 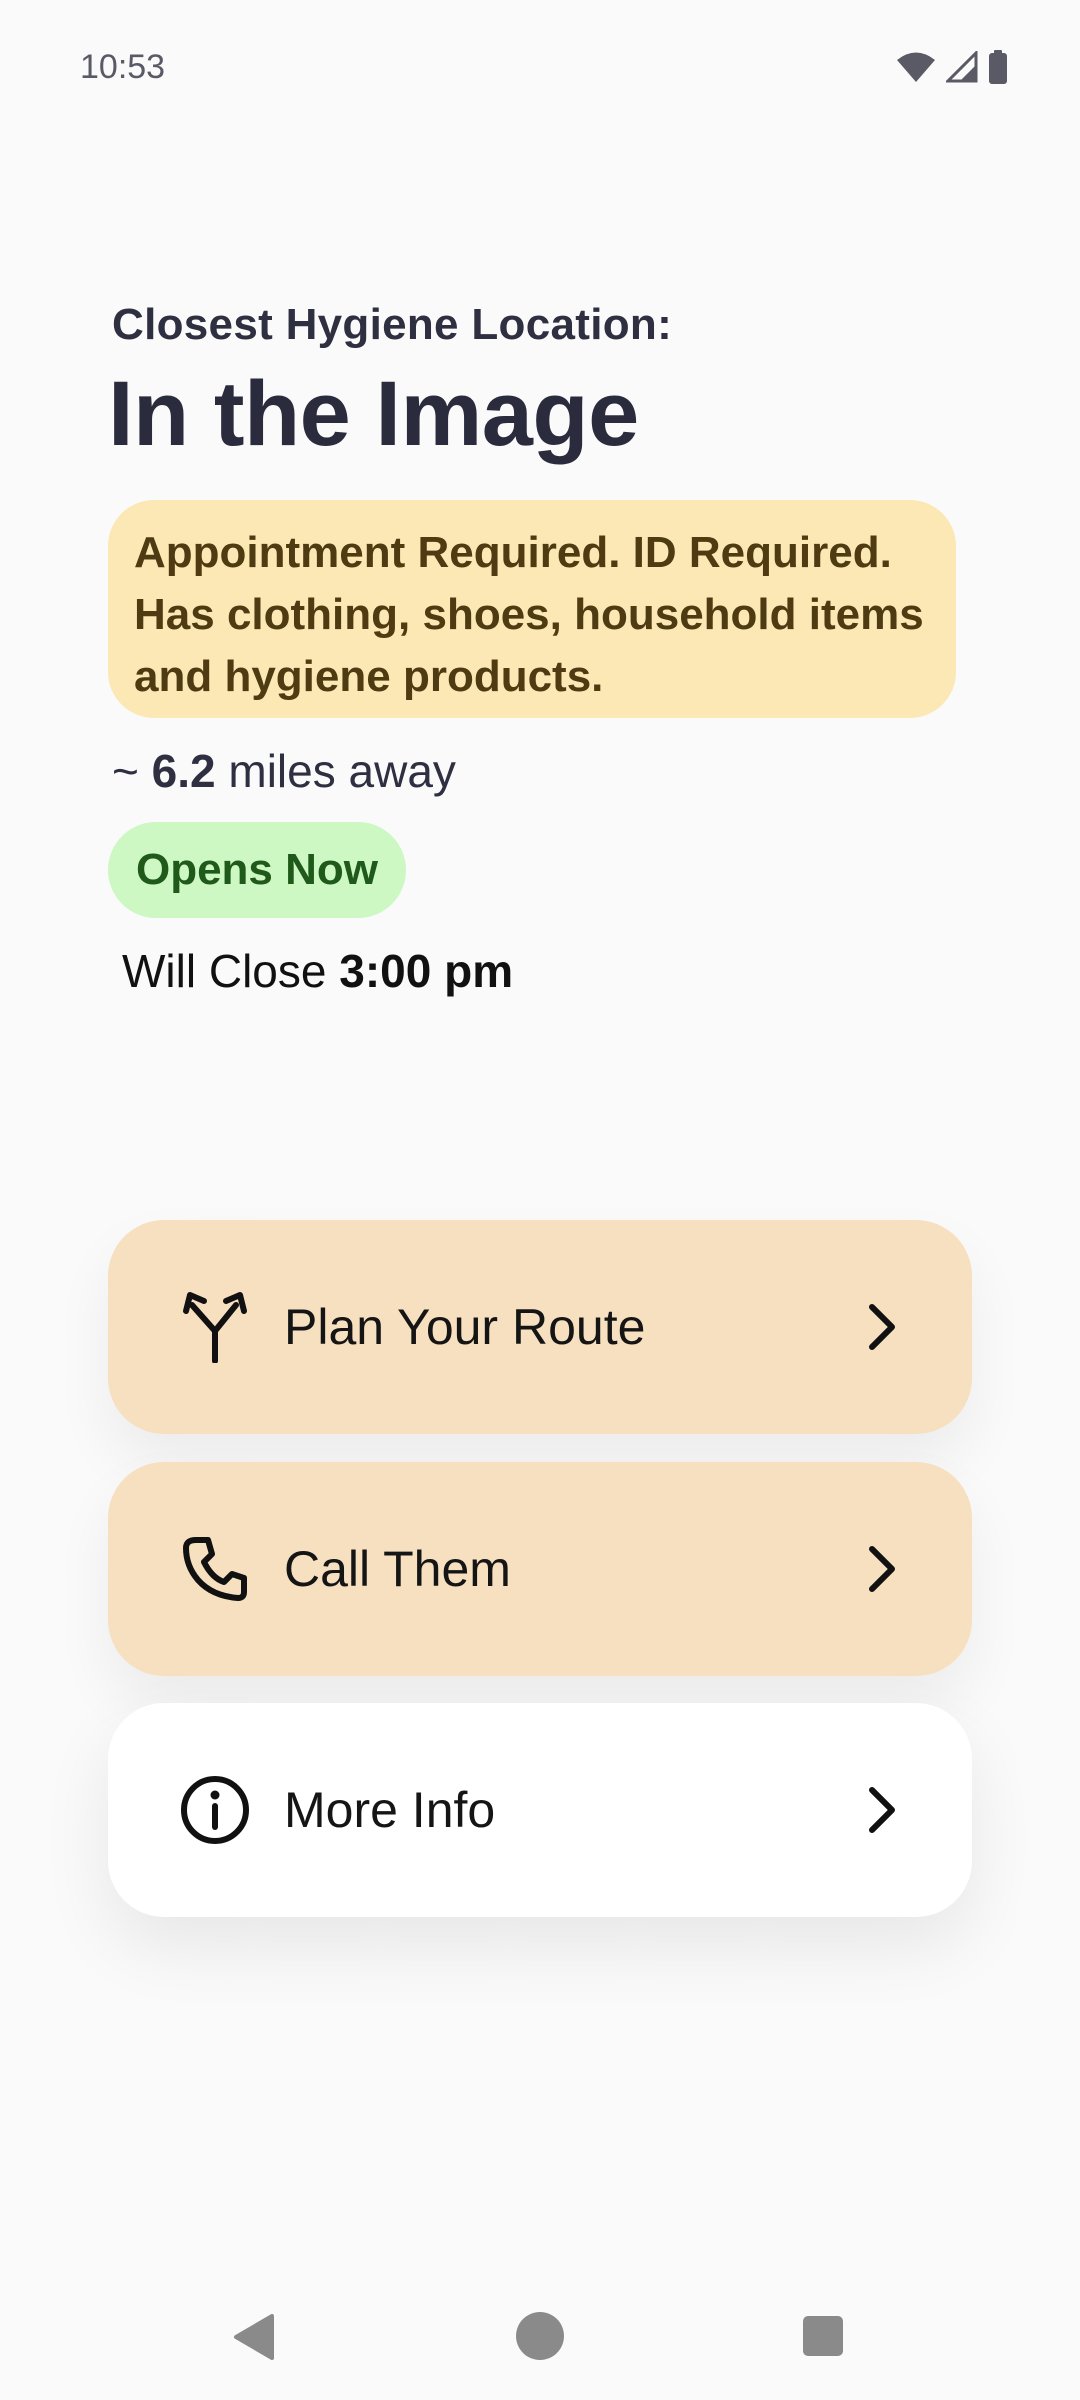 What do you see at coordinates (257, 870) in the screenshot?
I see `open-status-badge: Opens Now` at bounding box center [257, 870].